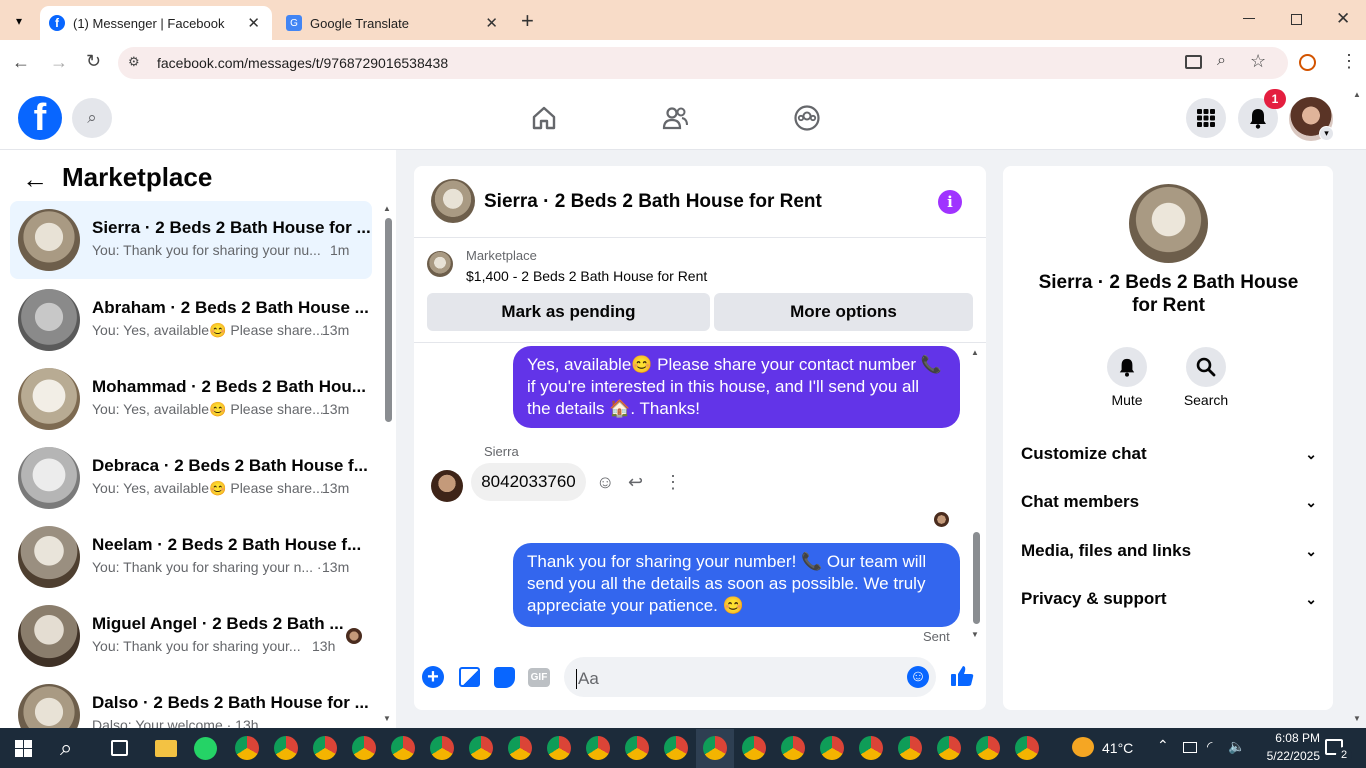  What do you see at coordinates (653, 202) in the screenshot?
I see `chat-title: Sierra · 2 Beds 2 Bath House for Rent` at bounding box center [653, 202].